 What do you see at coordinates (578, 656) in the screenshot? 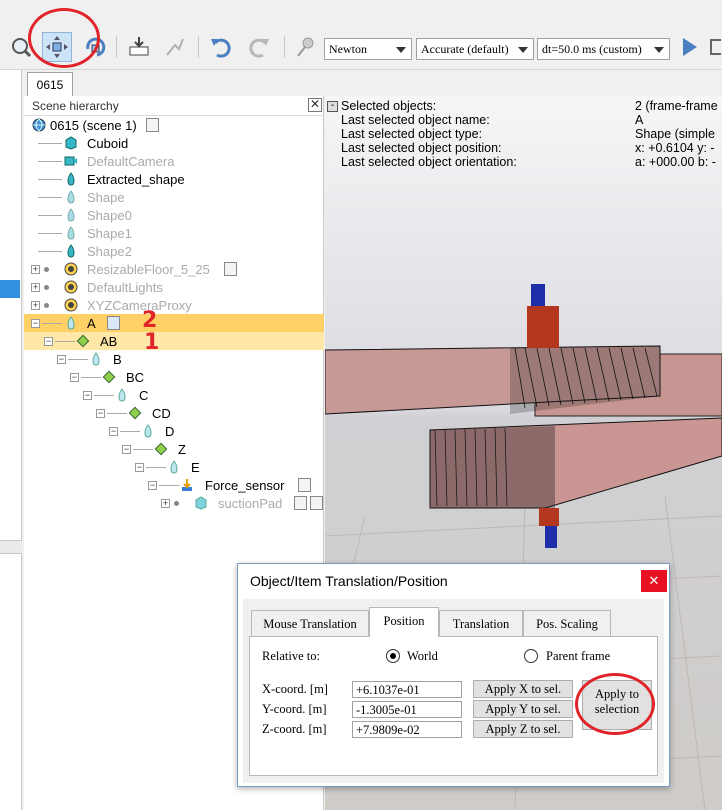
I see `parent-frame-radio-label: Parent frame` at bounding box center [578, 656].